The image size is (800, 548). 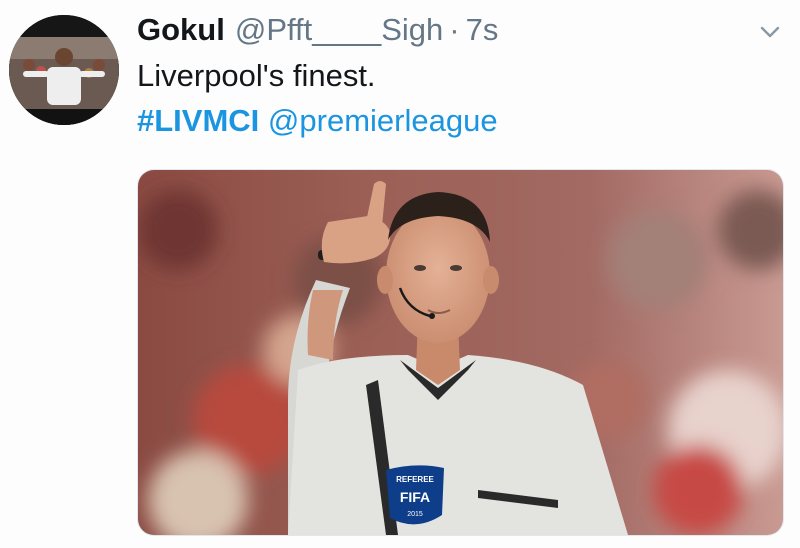 I want to click on badge-referee-text: REFEREE, so click(x=415, y=479).